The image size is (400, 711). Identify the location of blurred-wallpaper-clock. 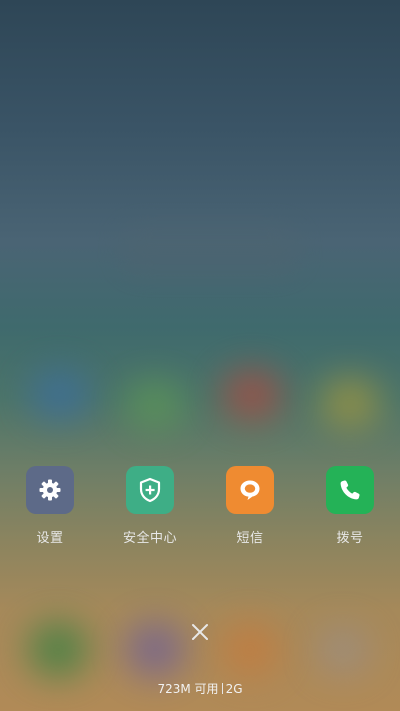
(210, 250).